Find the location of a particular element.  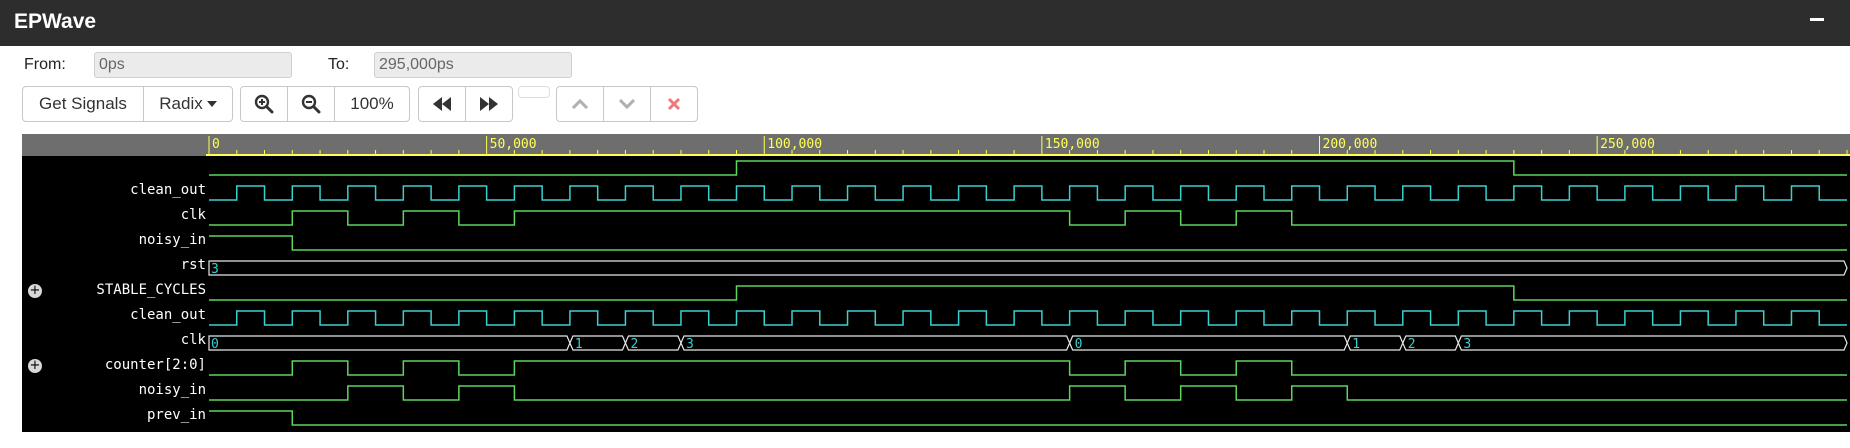

zoom-in-button is located at coordinates (264, 104).